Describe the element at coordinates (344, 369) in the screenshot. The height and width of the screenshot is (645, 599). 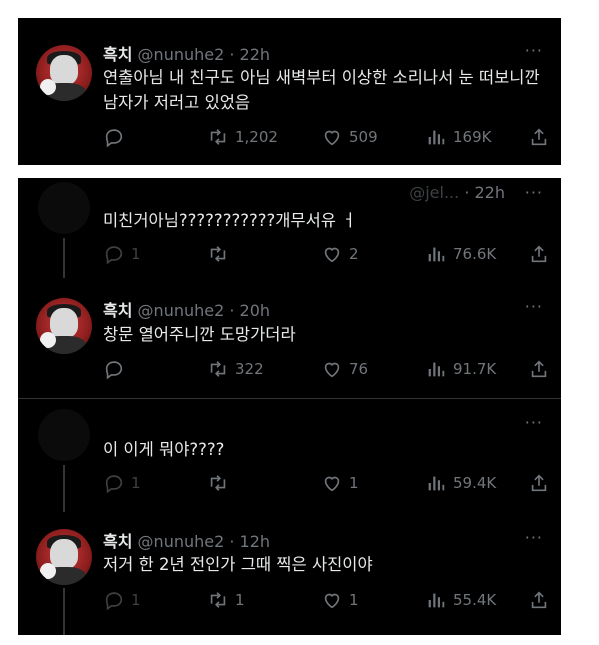
I see `like-button: 76` at that location.